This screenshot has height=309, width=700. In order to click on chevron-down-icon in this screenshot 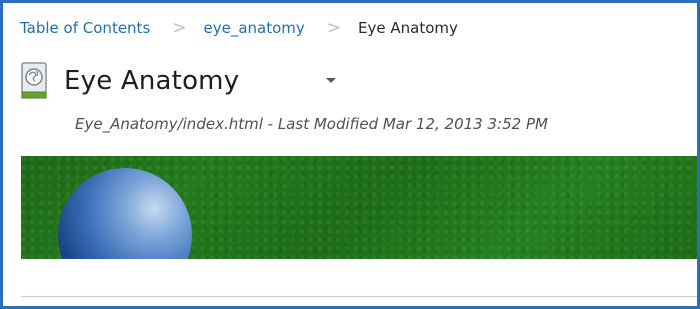, I will do `click(331, 80)`.